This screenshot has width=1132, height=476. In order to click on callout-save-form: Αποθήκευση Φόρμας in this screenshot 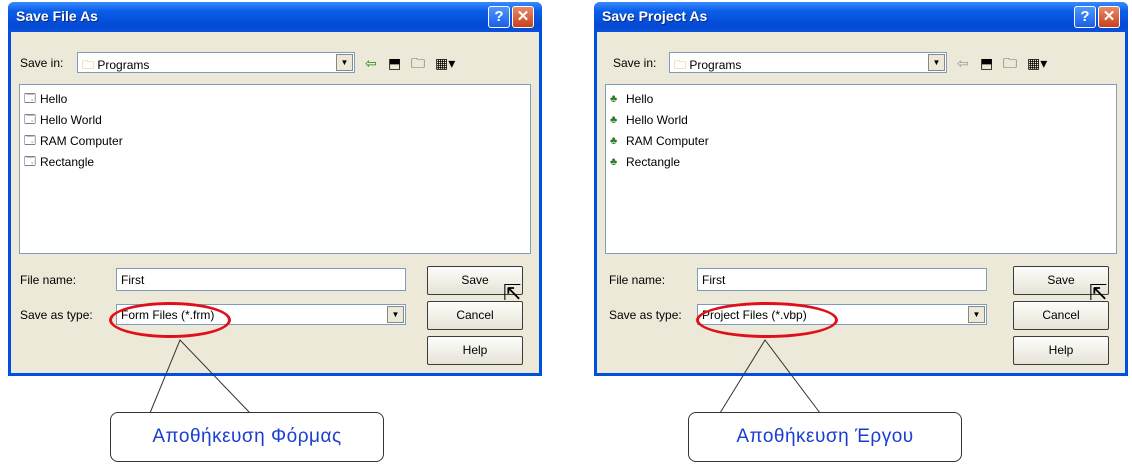, I will do `click(247, 437)`.